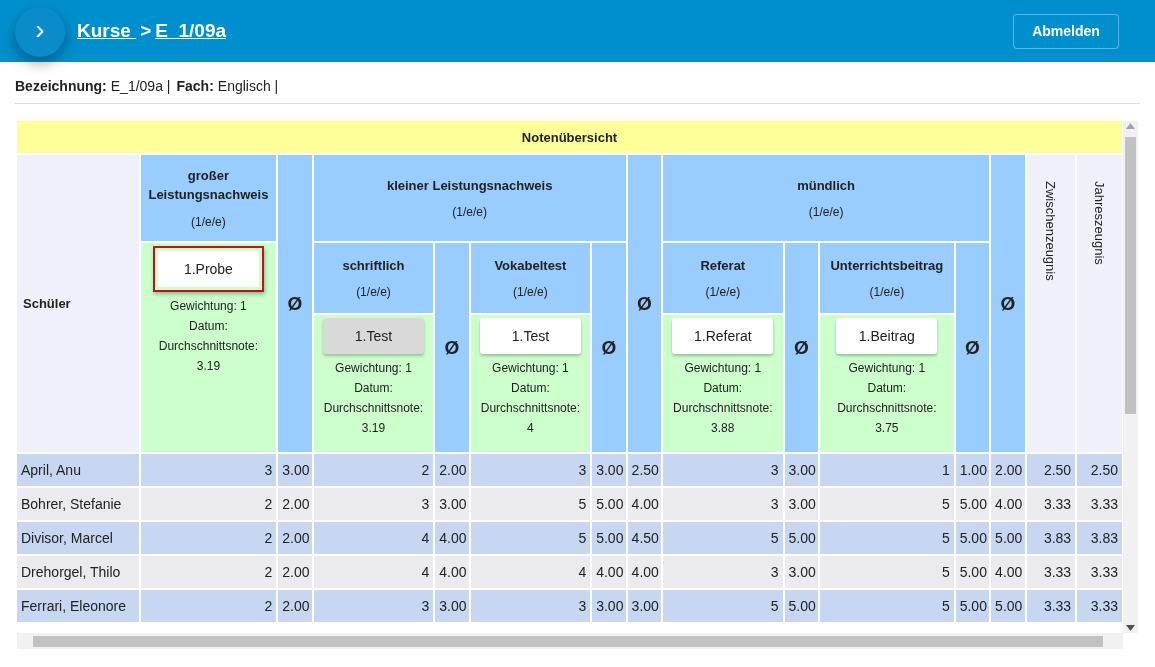 This screenshot has height=667, width=1155. What do you see at coordinates (1099, 303) in the screenshot?
I see `column-header: Jahreszeugnis` at bounding box center [1099, 303].